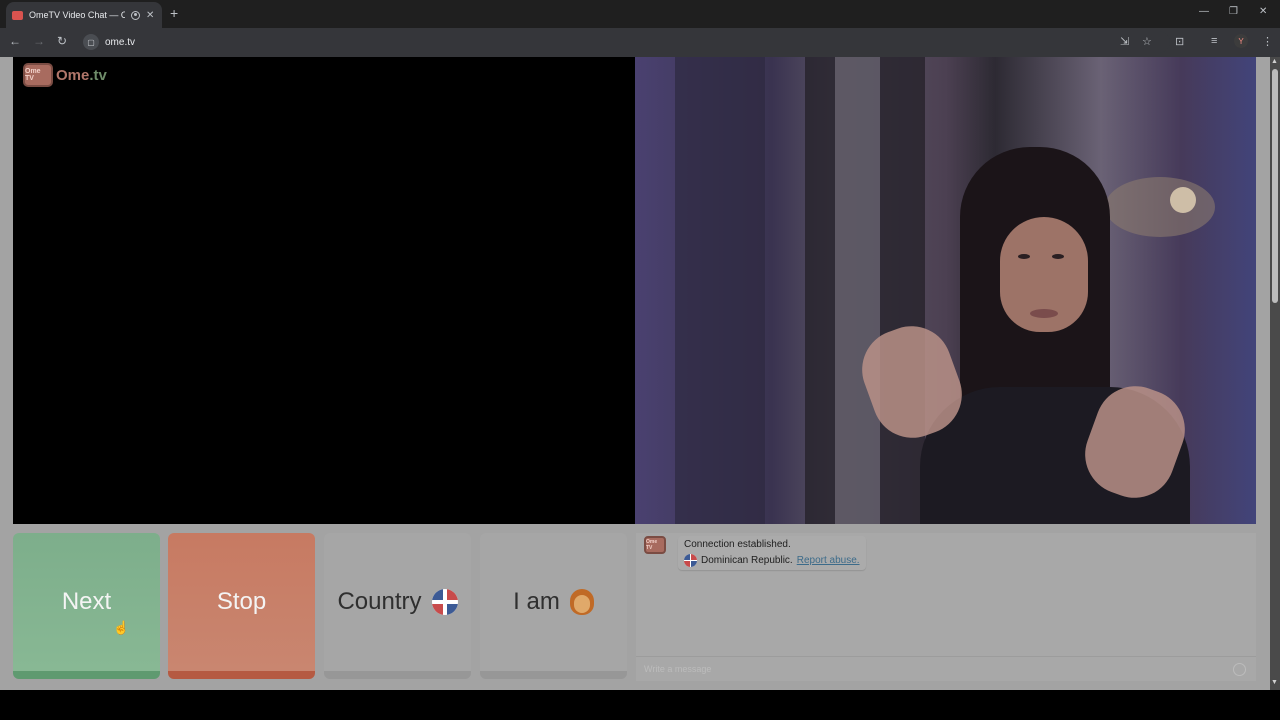 The image size is (1280, 720). What do you see at coordinates (946, 668) in the screenshot?
I see `message-input: Write a message` at bounding box center [946, 668].